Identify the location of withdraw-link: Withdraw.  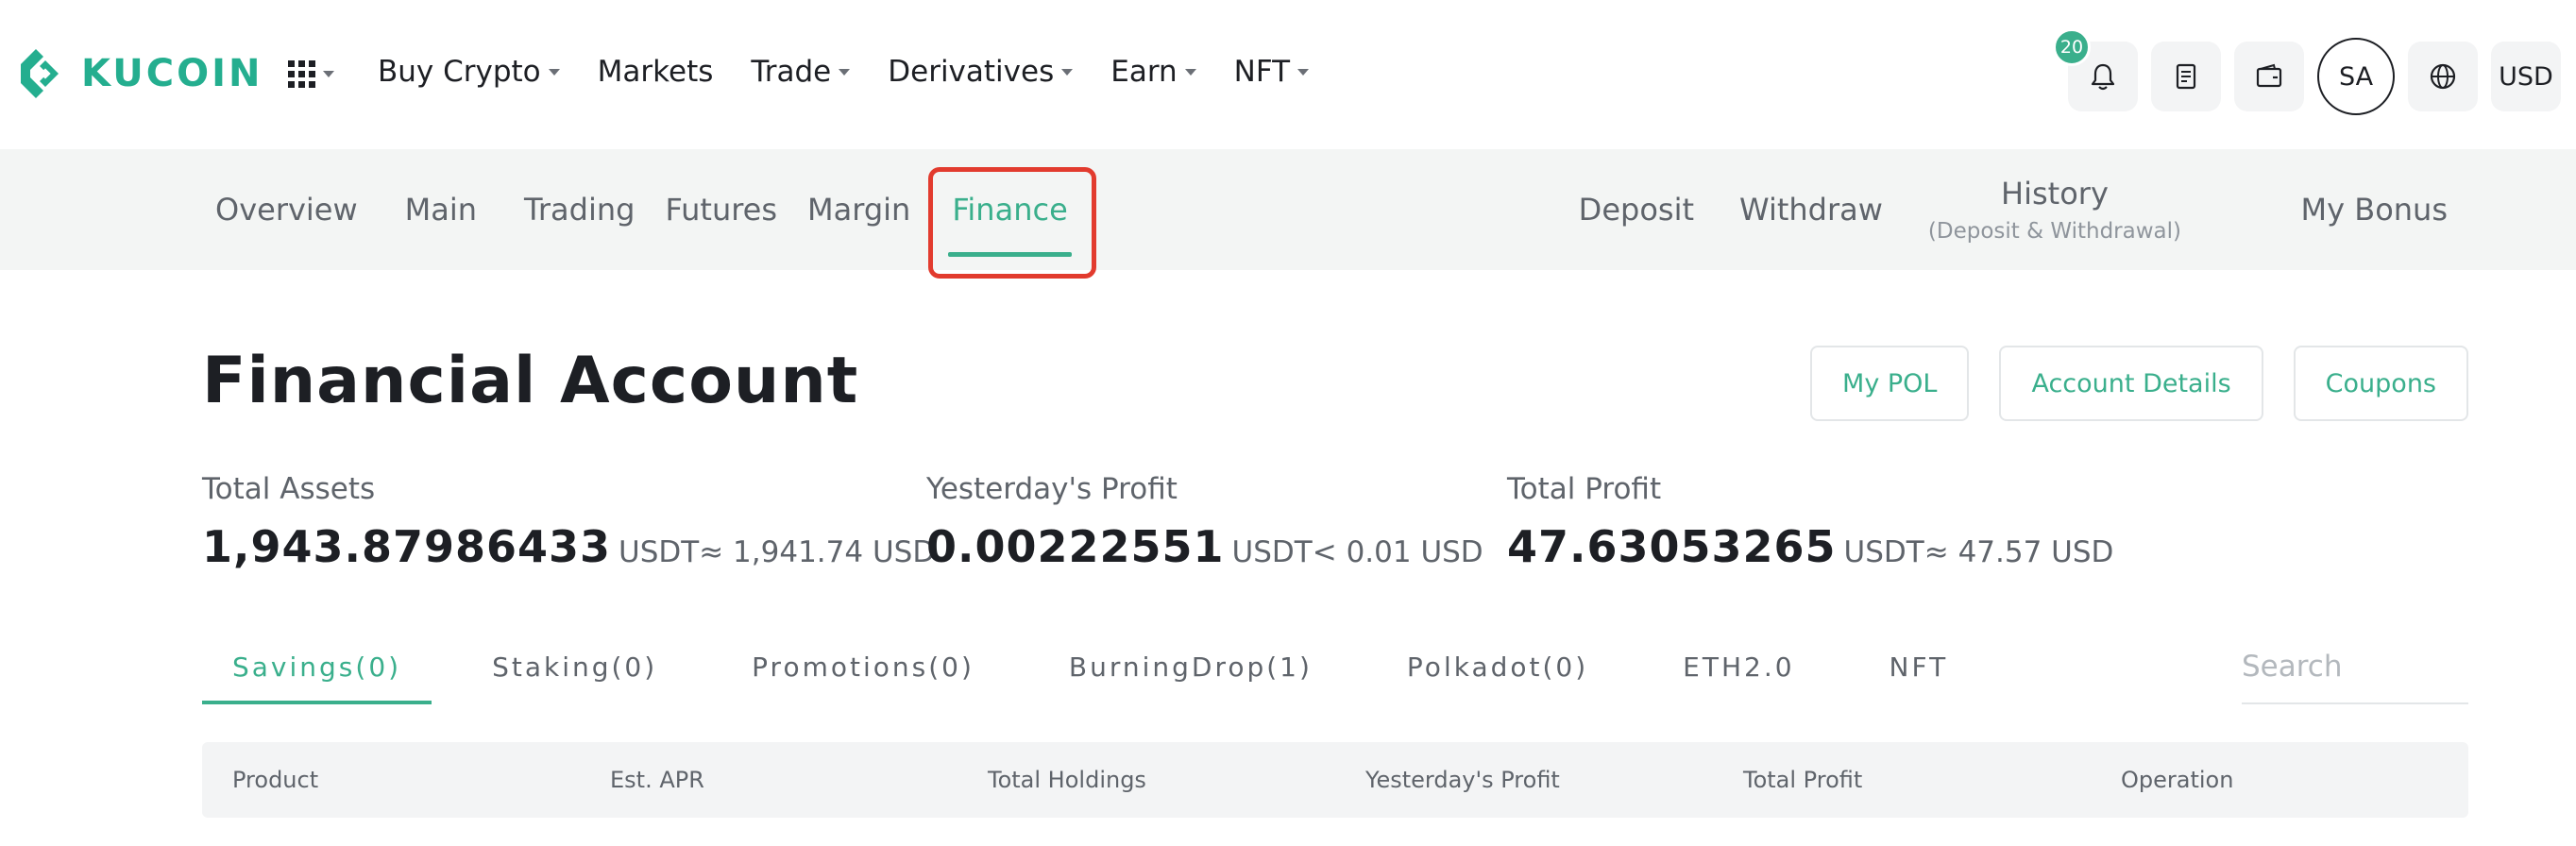
(1811, 210).